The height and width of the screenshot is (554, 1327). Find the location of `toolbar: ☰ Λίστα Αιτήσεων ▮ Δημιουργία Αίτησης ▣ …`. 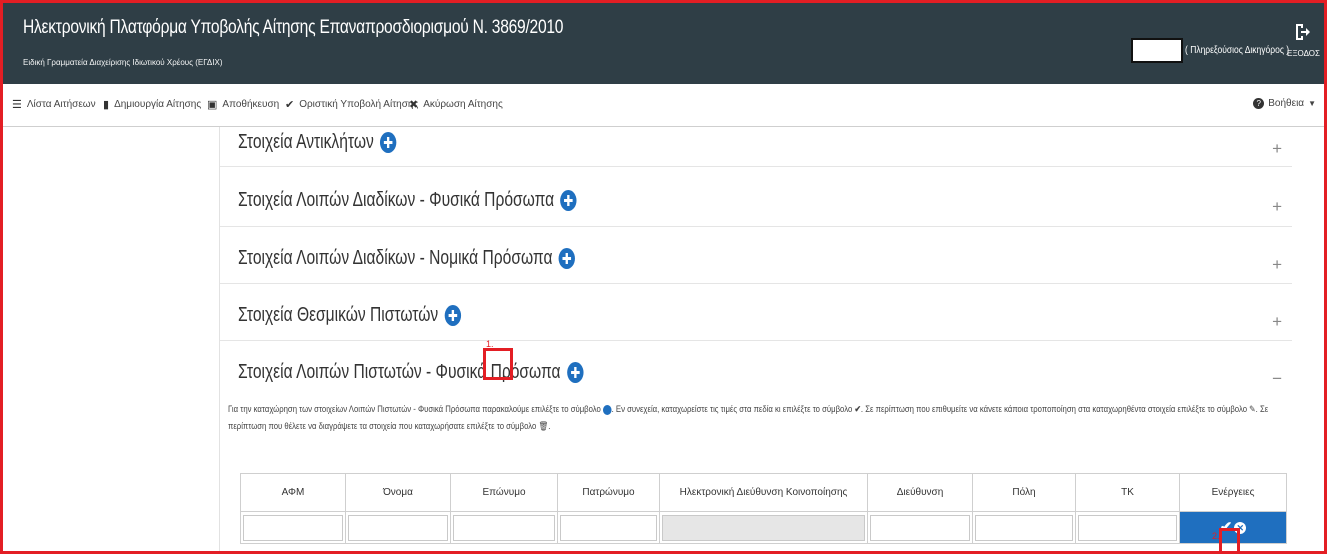

toolbar: ☰ Λίστα Αιτήσεων ▮ Δημιουργία Αίτησης ▣ … is located at coordinates (663, 105).